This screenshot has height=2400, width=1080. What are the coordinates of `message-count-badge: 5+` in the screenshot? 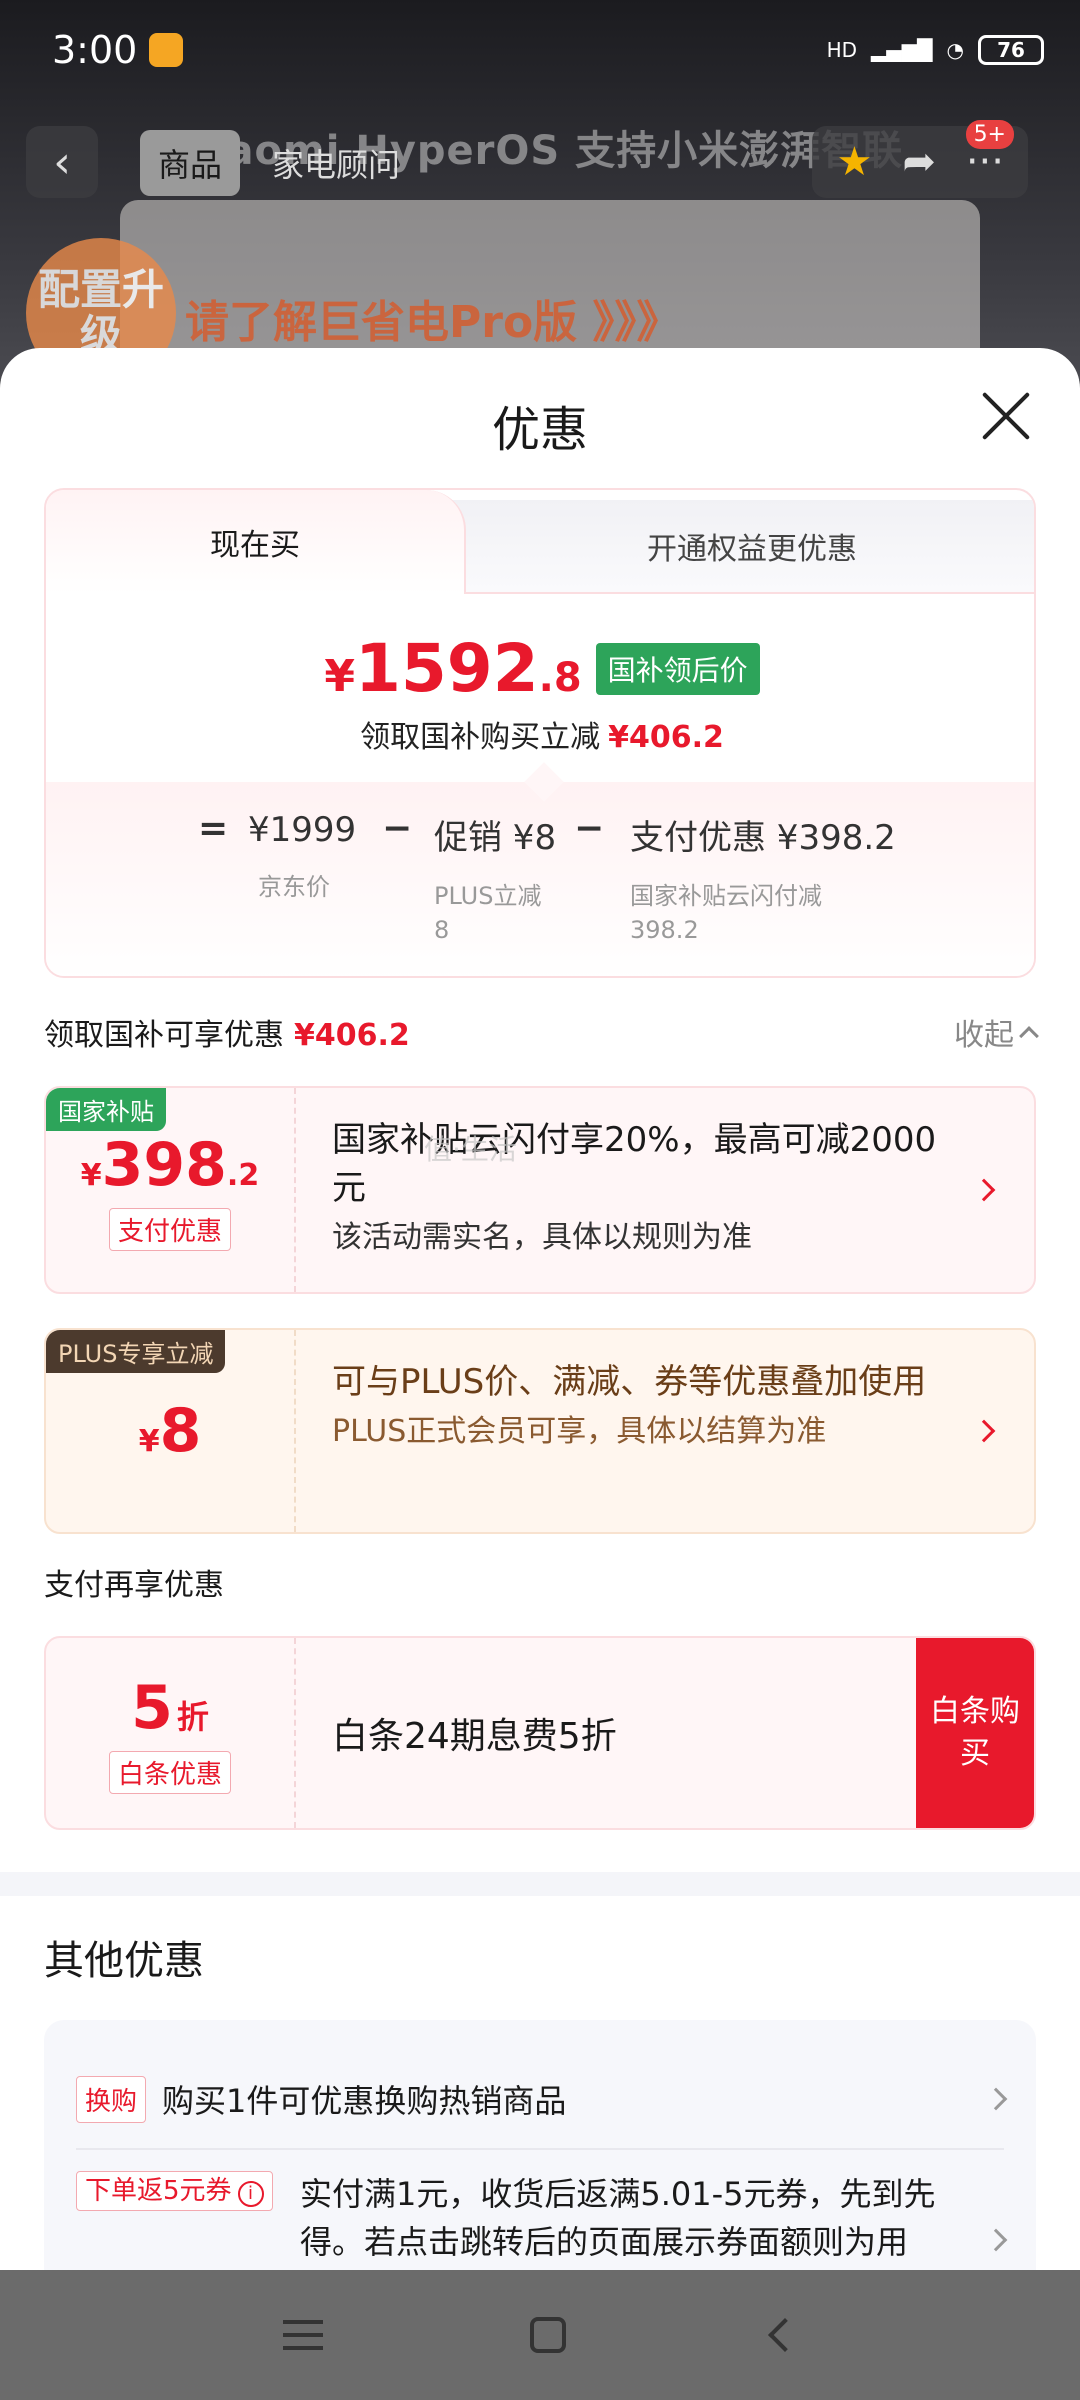 It's located at (989, 134).